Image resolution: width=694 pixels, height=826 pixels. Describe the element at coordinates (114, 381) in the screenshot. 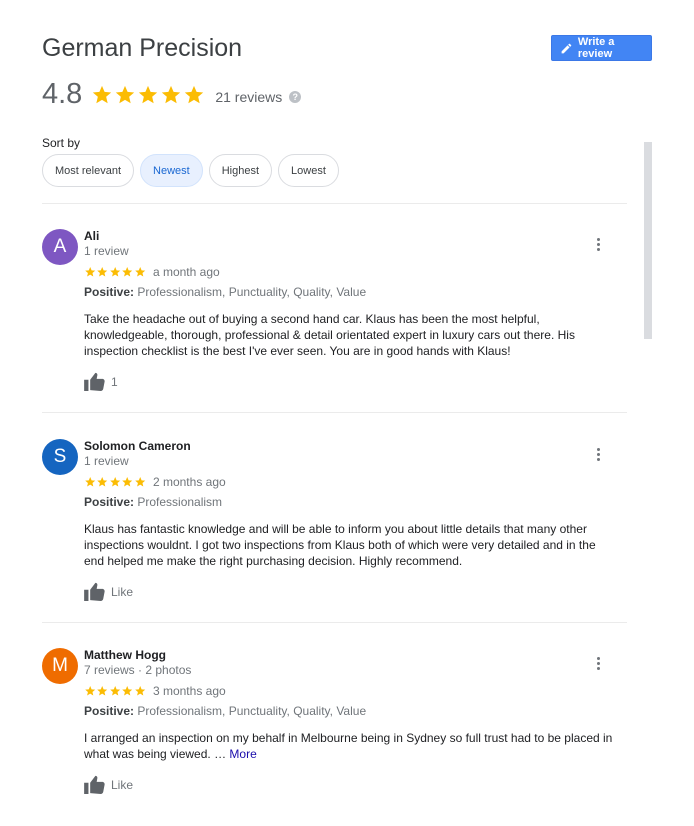

I see `like-count: 1` at that location.